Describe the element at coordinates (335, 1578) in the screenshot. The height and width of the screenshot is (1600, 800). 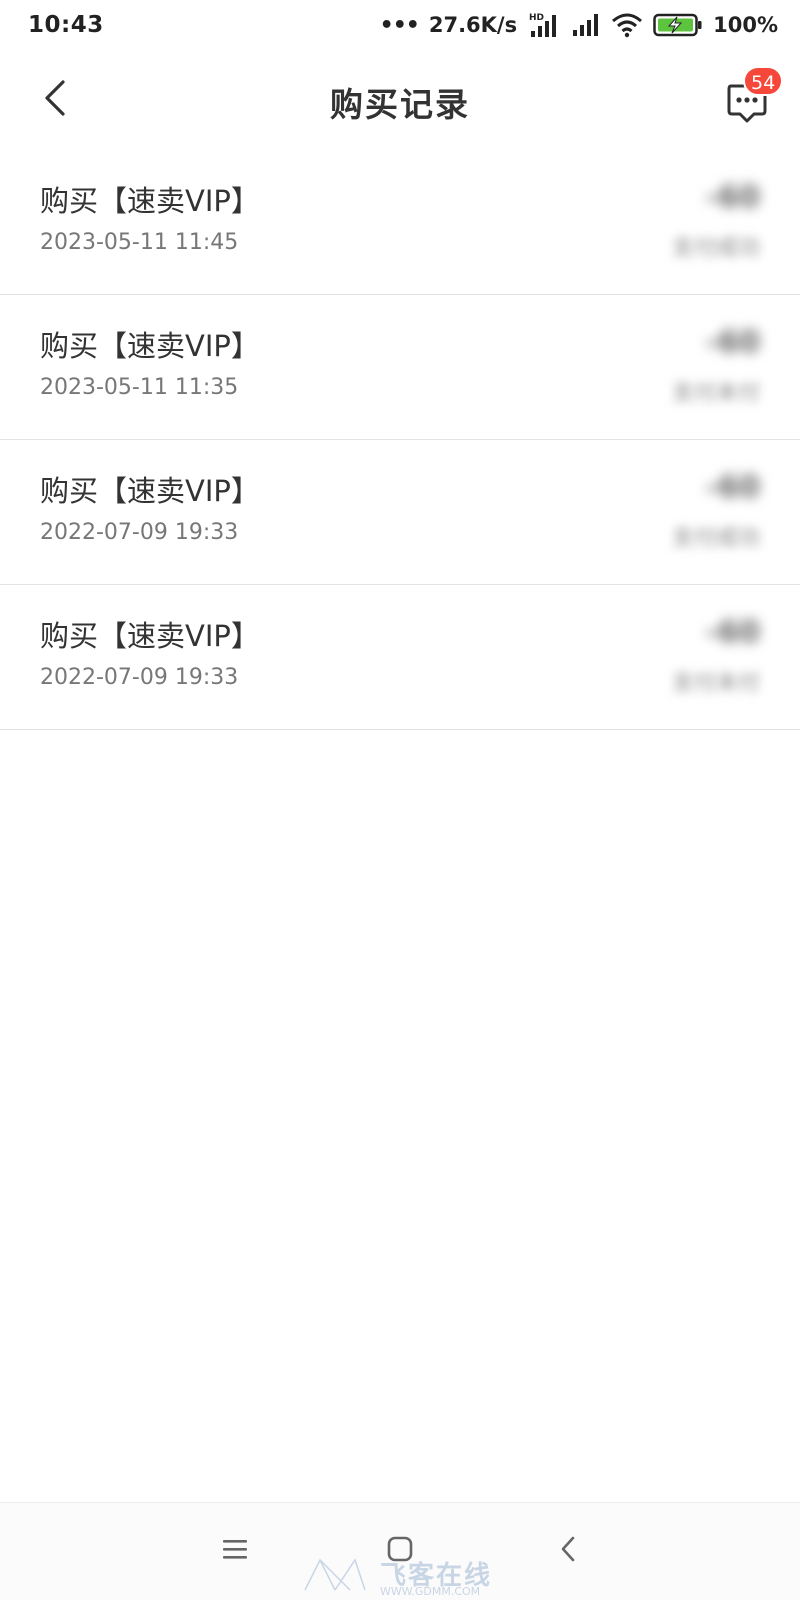
I see `watermark-logo-icon` at that location.